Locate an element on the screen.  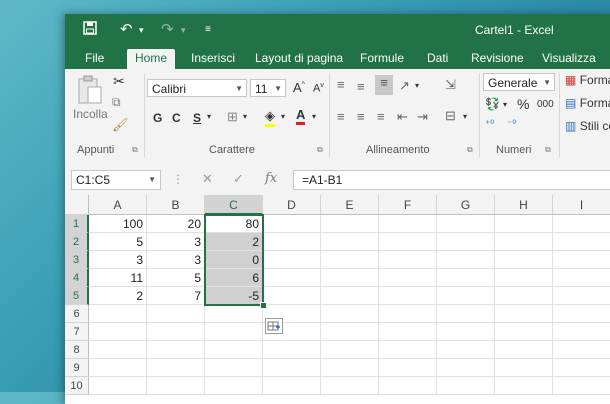
format-painter-icon: 🖌 is located at coordinates (120, 125).